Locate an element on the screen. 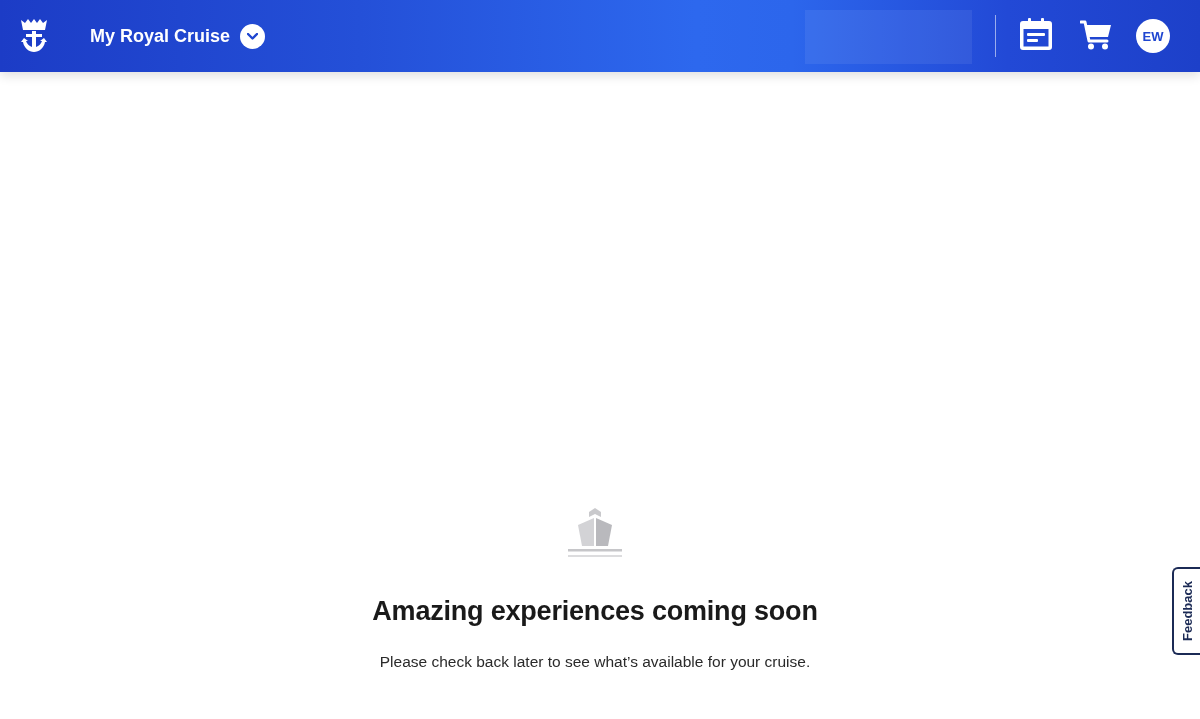 Image resolution: width=1200 pixels, height=719 pixels. empty-state-heading: Amazing experiences coming soon is located at coordinates (595, 611).